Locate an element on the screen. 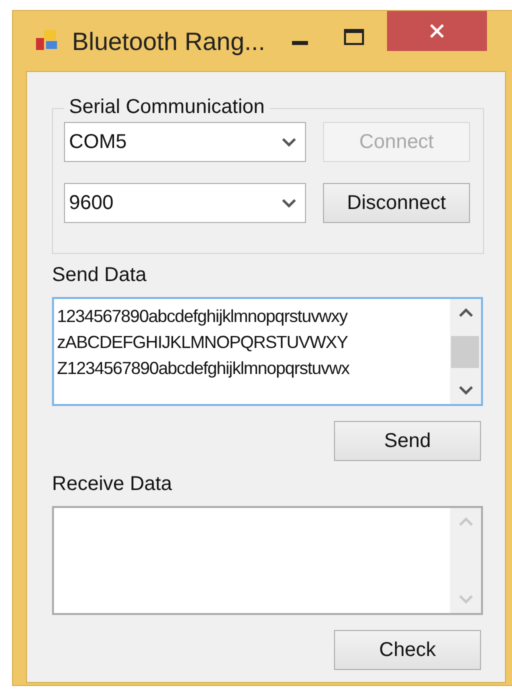 This screenshot has height=692, width=512. scroll-down-icon is located at coordinates (466, 390).